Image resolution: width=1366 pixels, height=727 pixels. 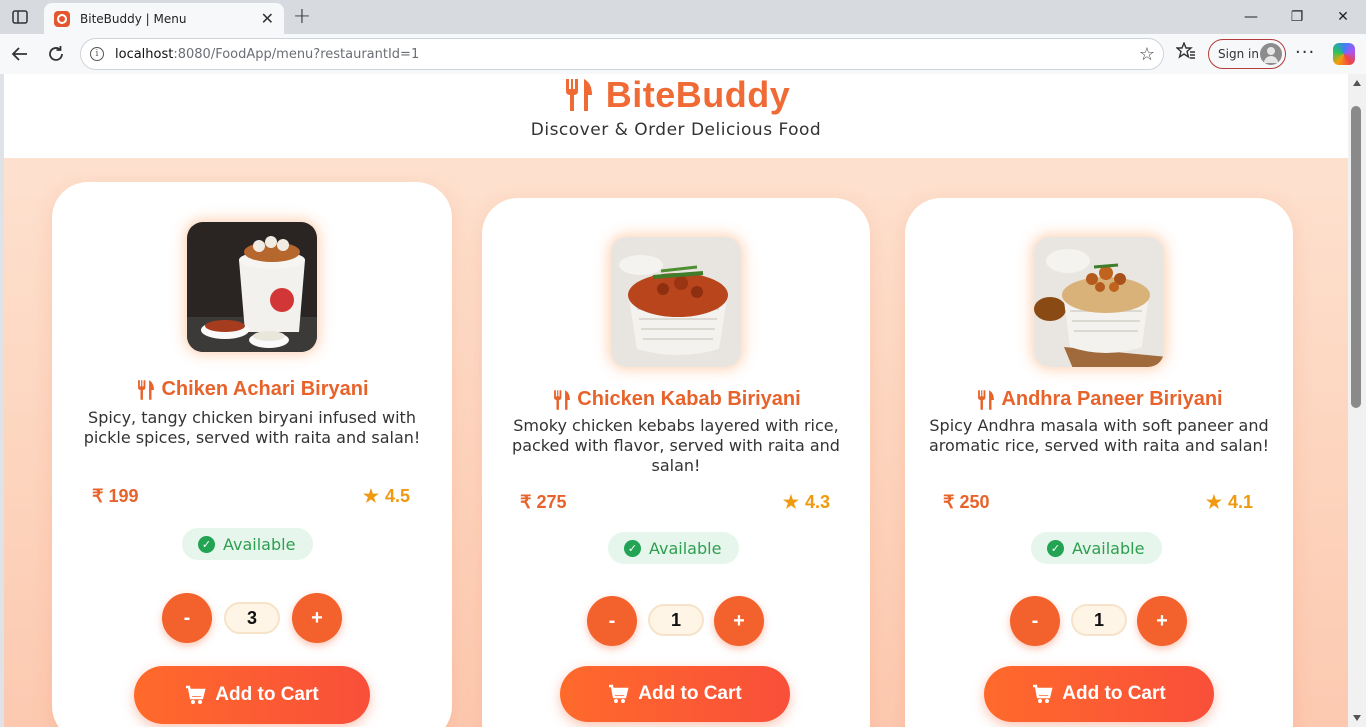 What do you see at coordinates (543, 502) in the screenshot?
I see `price: ₹ 275` at bounding box center [543, 502].